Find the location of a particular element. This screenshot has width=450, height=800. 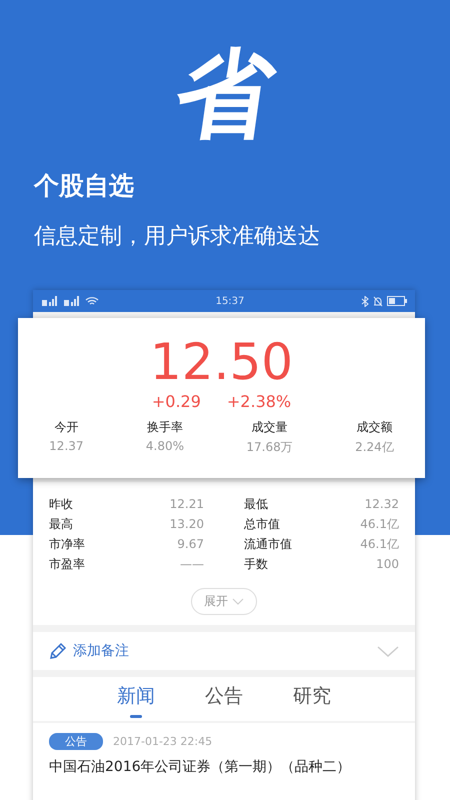

detail-label: 昨收 is located at coordinates (61, 504).